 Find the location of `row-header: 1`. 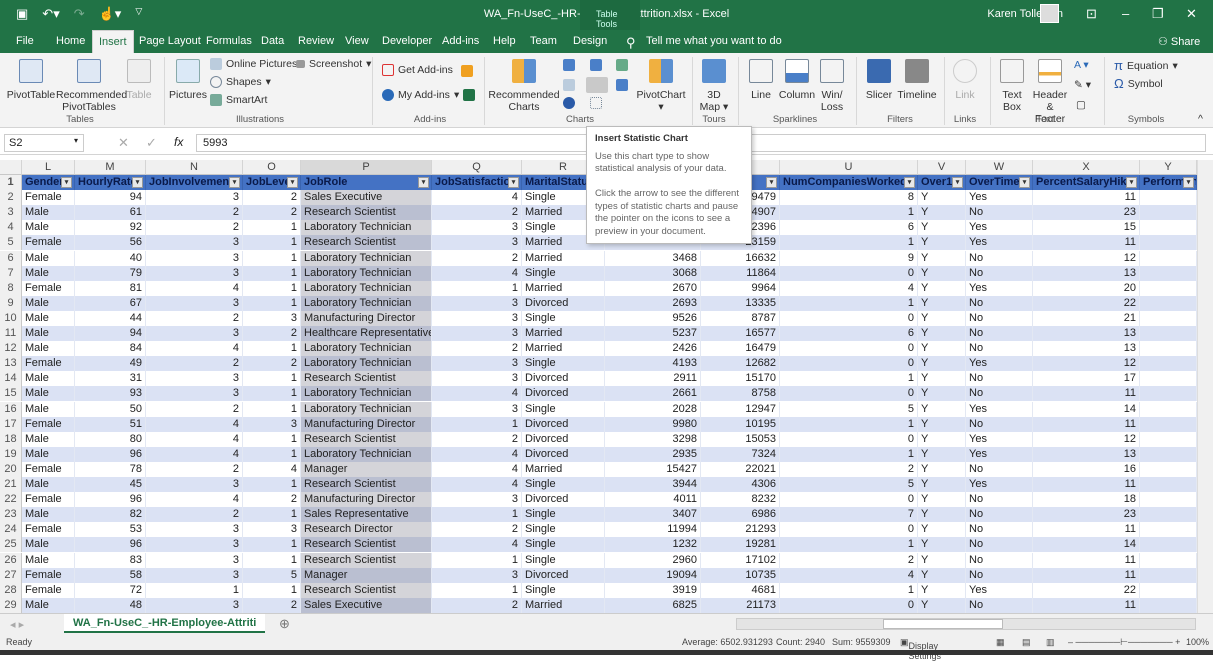

row-header: 1 is located at coordinates (11, 183).